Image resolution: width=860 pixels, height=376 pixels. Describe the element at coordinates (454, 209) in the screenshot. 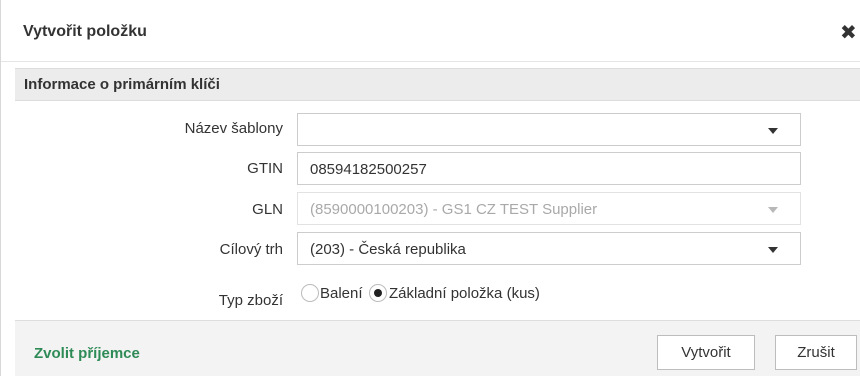

I see `gln-value: (8590000100203) - GS1 CZ TEST Supplier` at that location.